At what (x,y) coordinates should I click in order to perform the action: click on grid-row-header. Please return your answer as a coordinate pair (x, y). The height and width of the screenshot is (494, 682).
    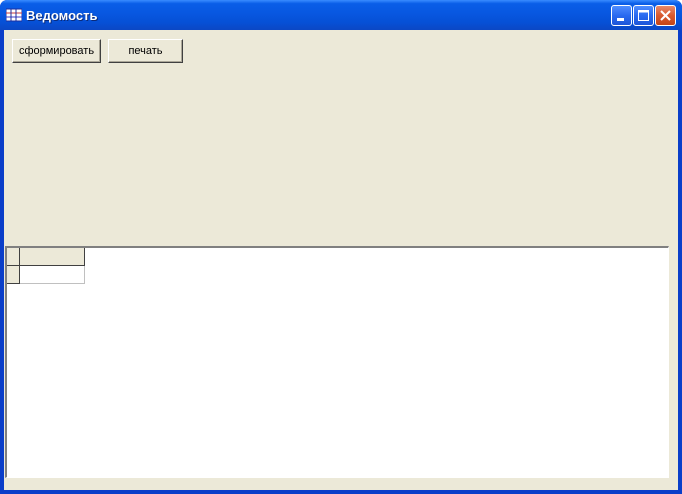
    Looking at the image, I should click on (13, 275).